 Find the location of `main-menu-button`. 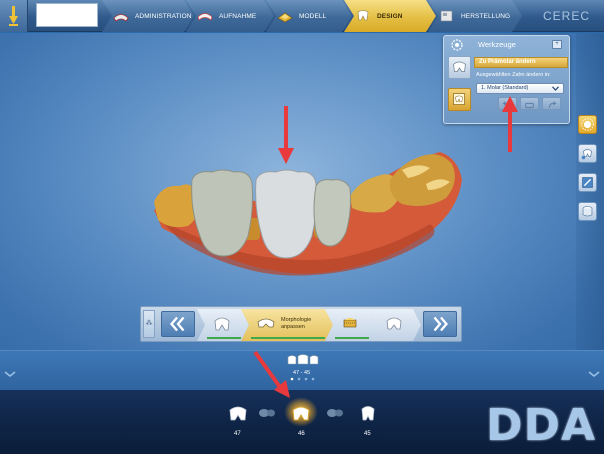

main-menu-button is located at coordinates (14, 16).